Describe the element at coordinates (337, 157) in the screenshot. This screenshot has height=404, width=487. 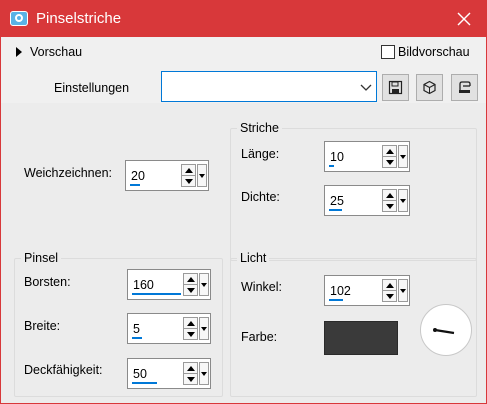
I see `length-value: 10` at that location.